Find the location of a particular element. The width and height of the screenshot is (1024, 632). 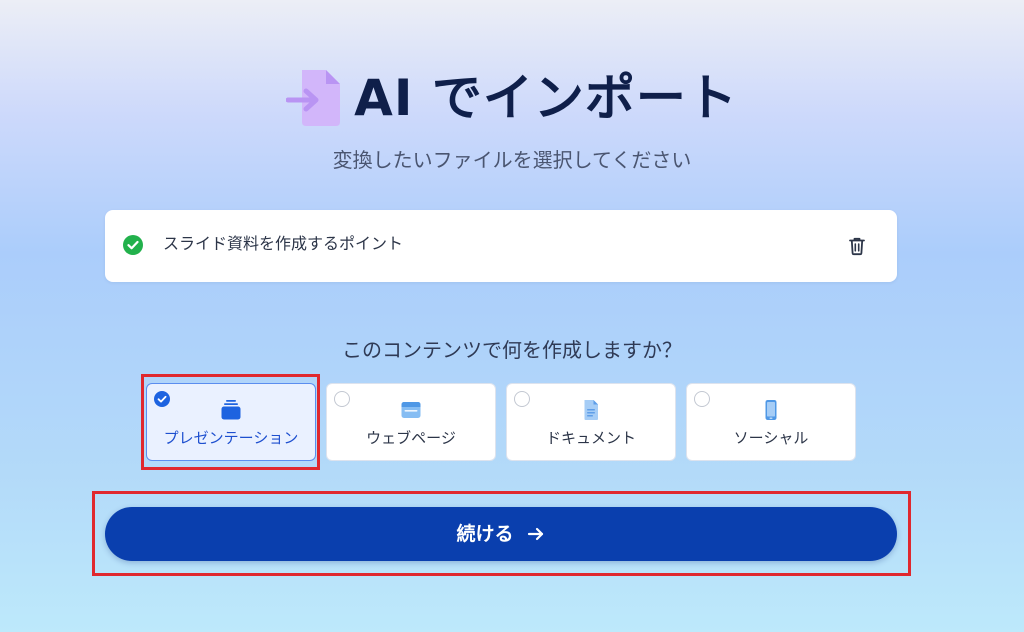

continue-button: 続ける is located at coordinates (501, 534).